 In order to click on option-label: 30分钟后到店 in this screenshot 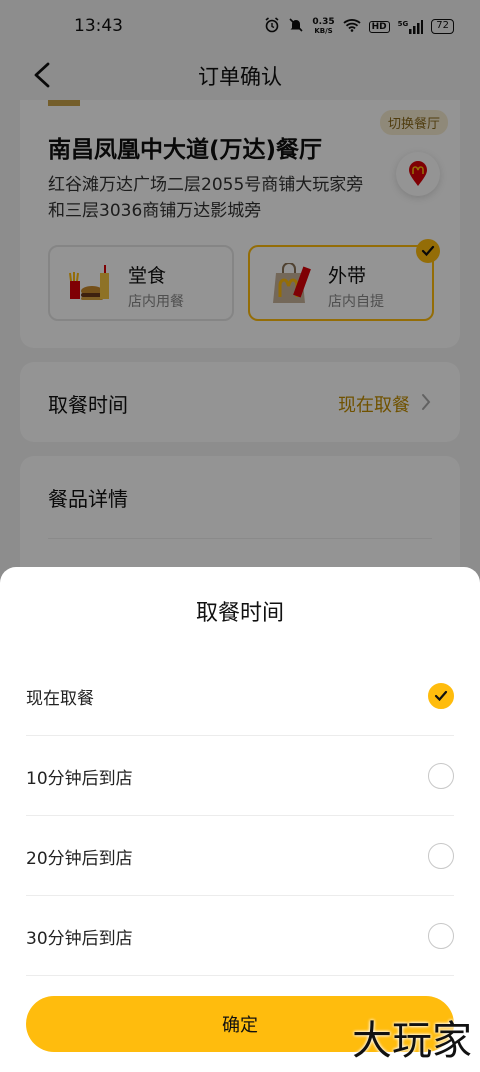, I will do `click(79, 939)`.